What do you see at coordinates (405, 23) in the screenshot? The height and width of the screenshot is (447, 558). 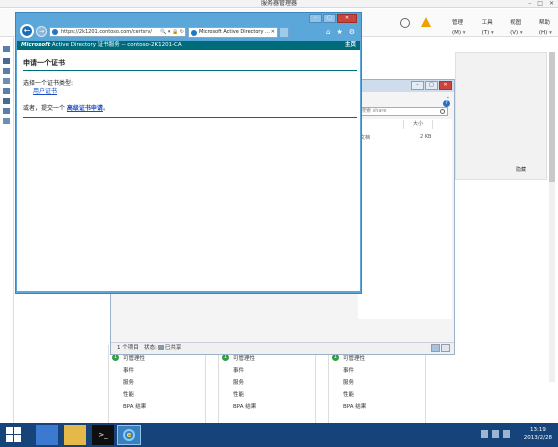 I see `refresh-icon` at bounding box center [405, 23].